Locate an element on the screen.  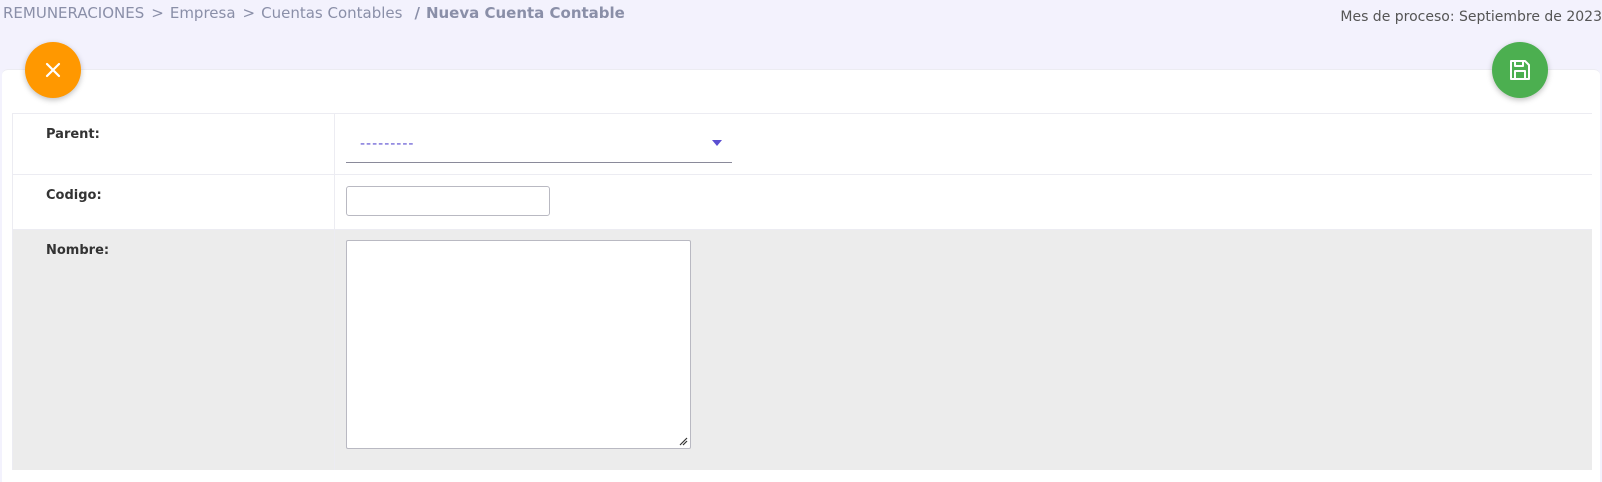
floppy-disk-icon is located at coordinates (1520, 70).